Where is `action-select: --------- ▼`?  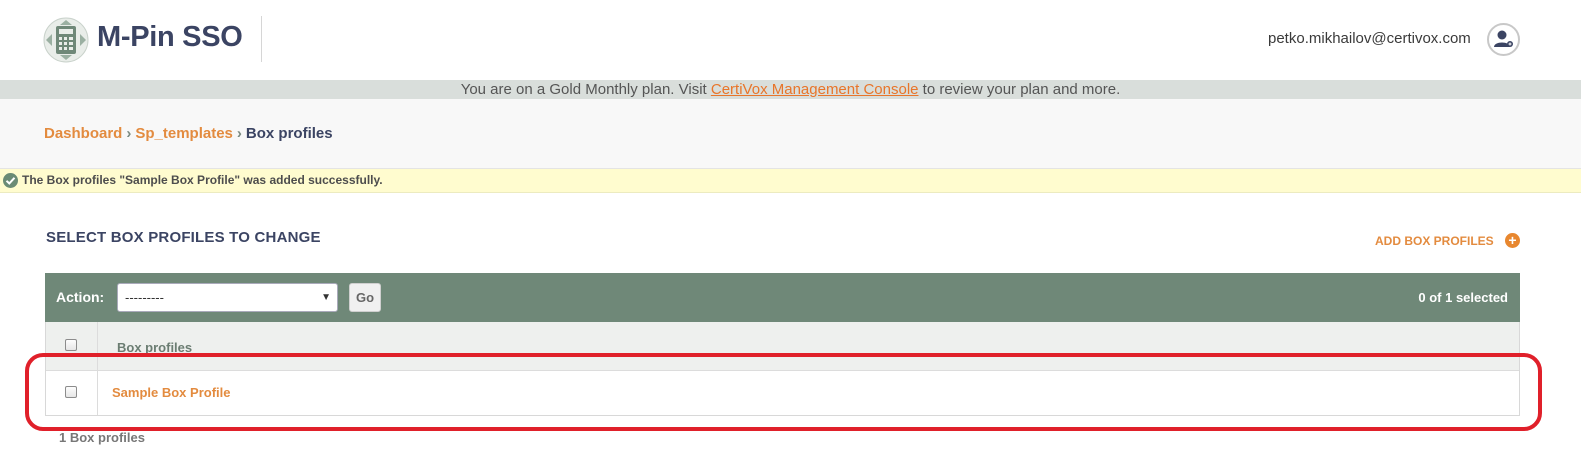 action-select: --------- ▼ is located at coordinates (227, 297).